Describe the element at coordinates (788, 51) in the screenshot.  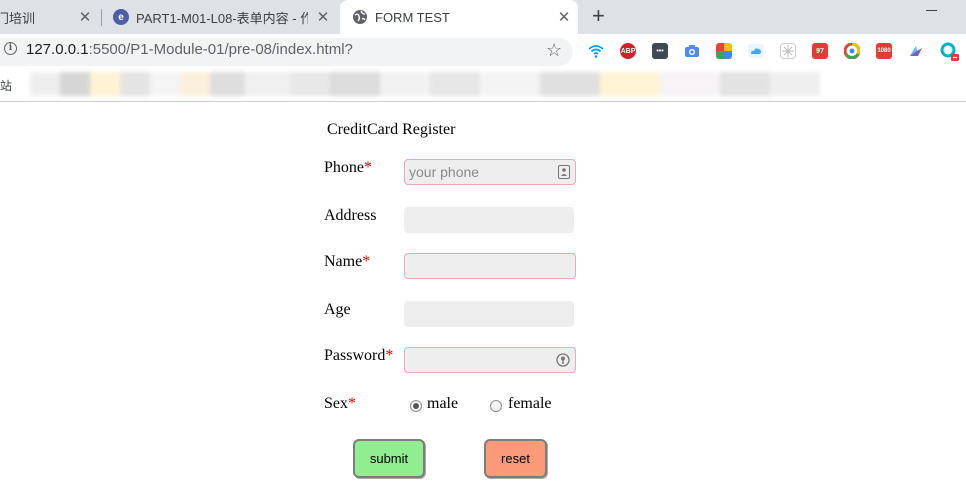
I see `snowflake-icon` at that location.